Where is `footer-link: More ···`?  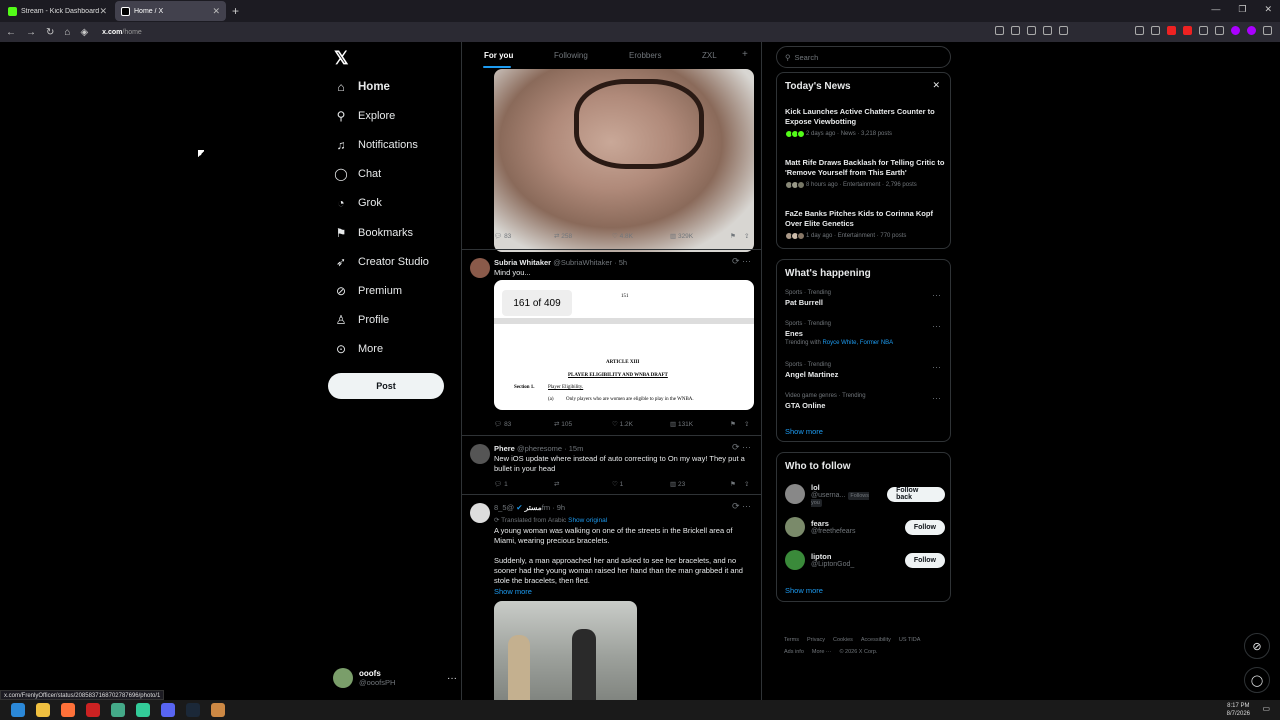
footer-link: More ··· is located at coordinates (822, 652).